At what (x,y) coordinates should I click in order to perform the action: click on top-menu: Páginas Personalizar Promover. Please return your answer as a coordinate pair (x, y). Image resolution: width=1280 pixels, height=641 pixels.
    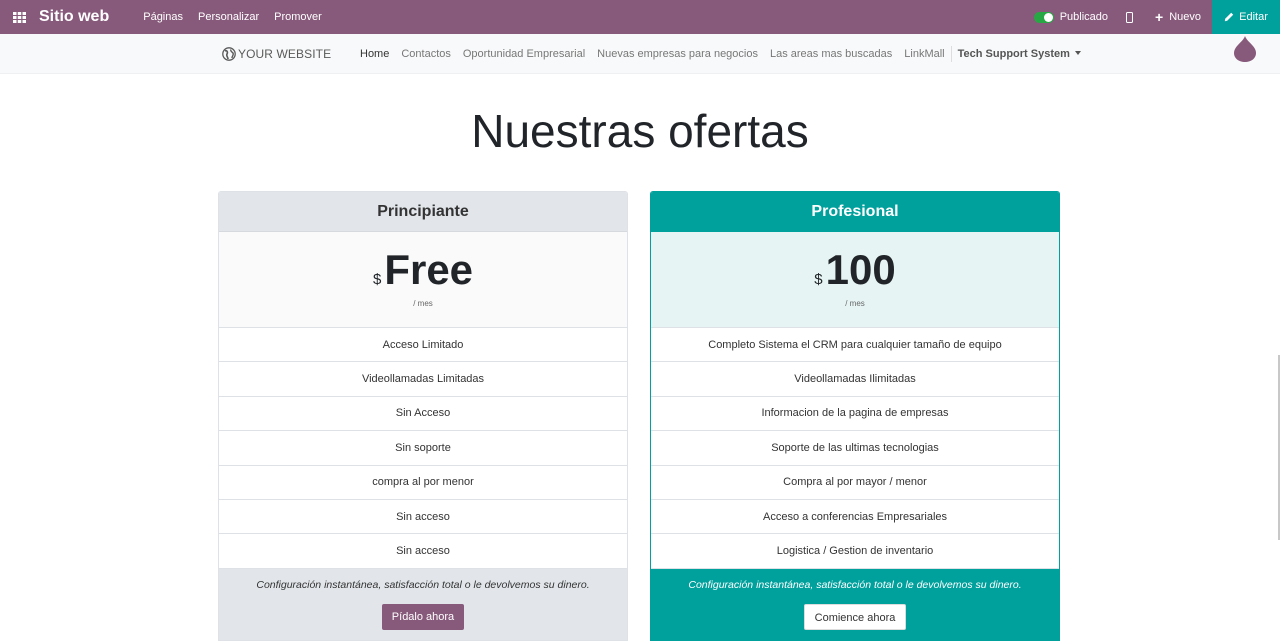
    Looking at the image, I should click on (232, 17).